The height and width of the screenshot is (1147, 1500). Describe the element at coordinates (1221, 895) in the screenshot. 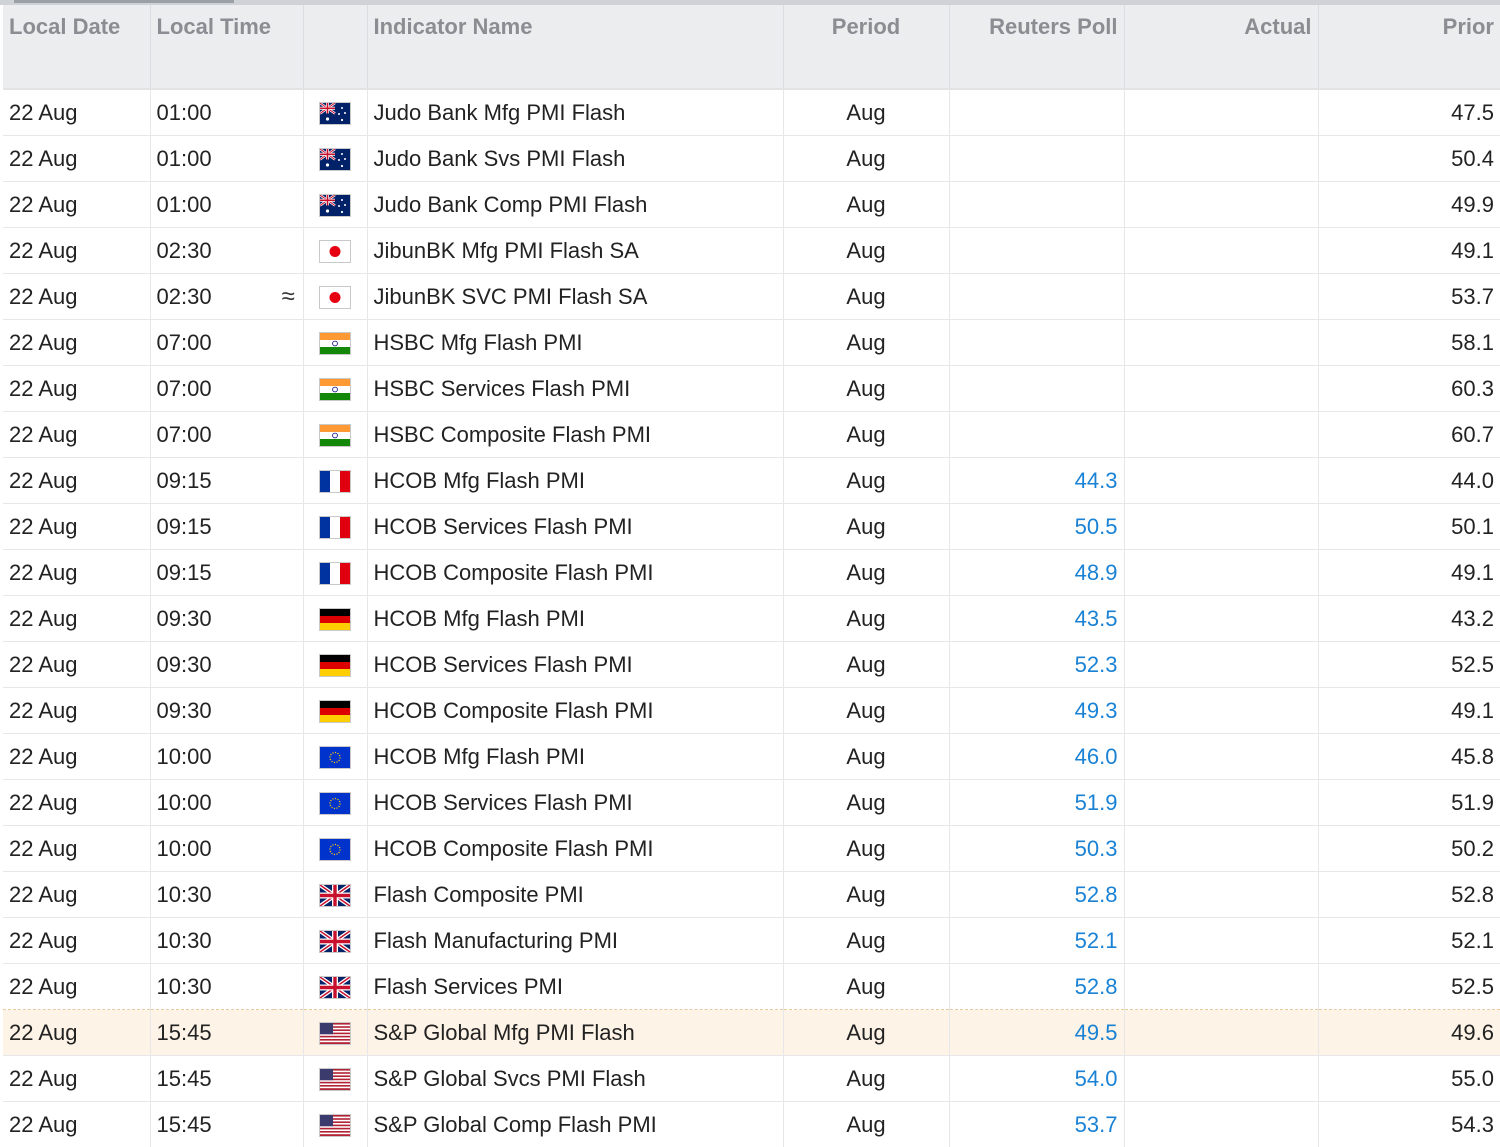

I see `cell-actual` at that location.